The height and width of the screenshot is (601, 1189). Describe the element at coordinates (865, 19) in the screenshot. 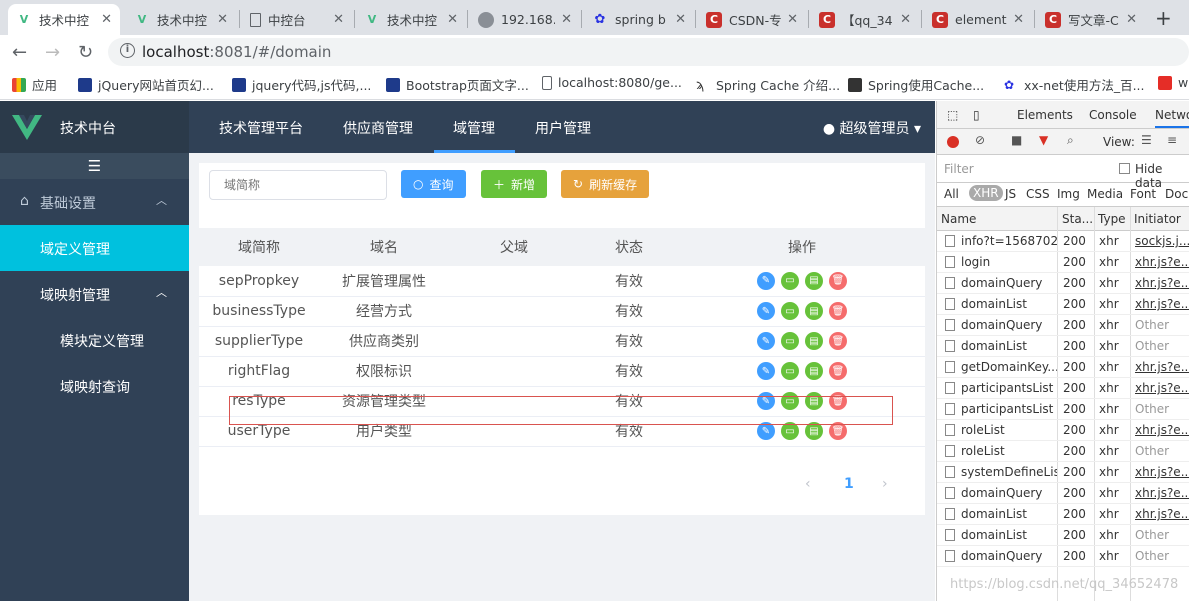

I see `browser-tab: C 【qq_34 ✕` at that location.